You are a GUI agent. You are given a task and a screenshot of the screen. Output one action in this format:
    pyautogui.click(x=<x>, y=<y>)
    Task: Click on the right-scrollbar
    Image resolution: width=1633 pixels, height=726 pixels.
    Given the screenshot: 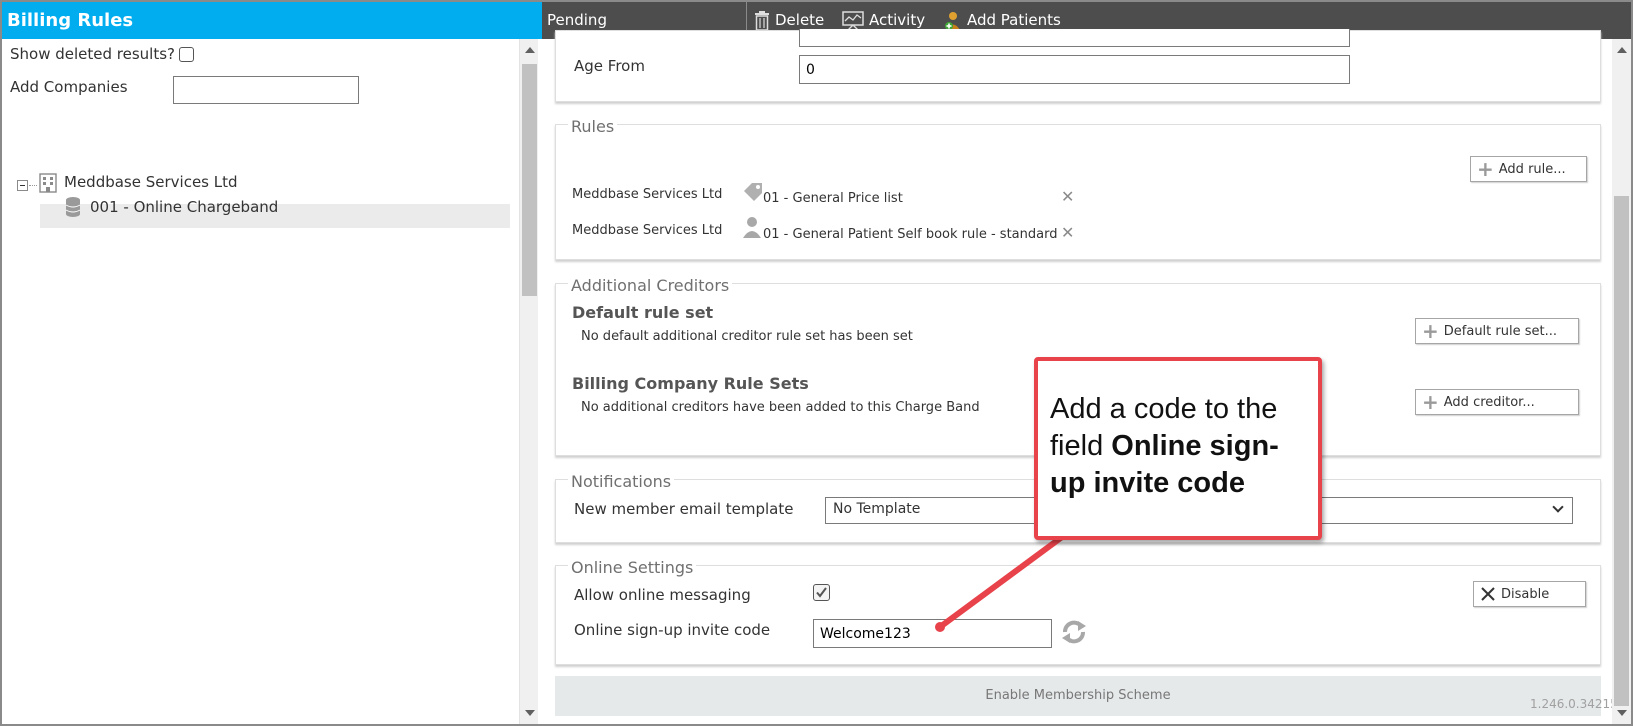 What is the action you would take?
    pyautogui.click(x=1621, y=381)
    